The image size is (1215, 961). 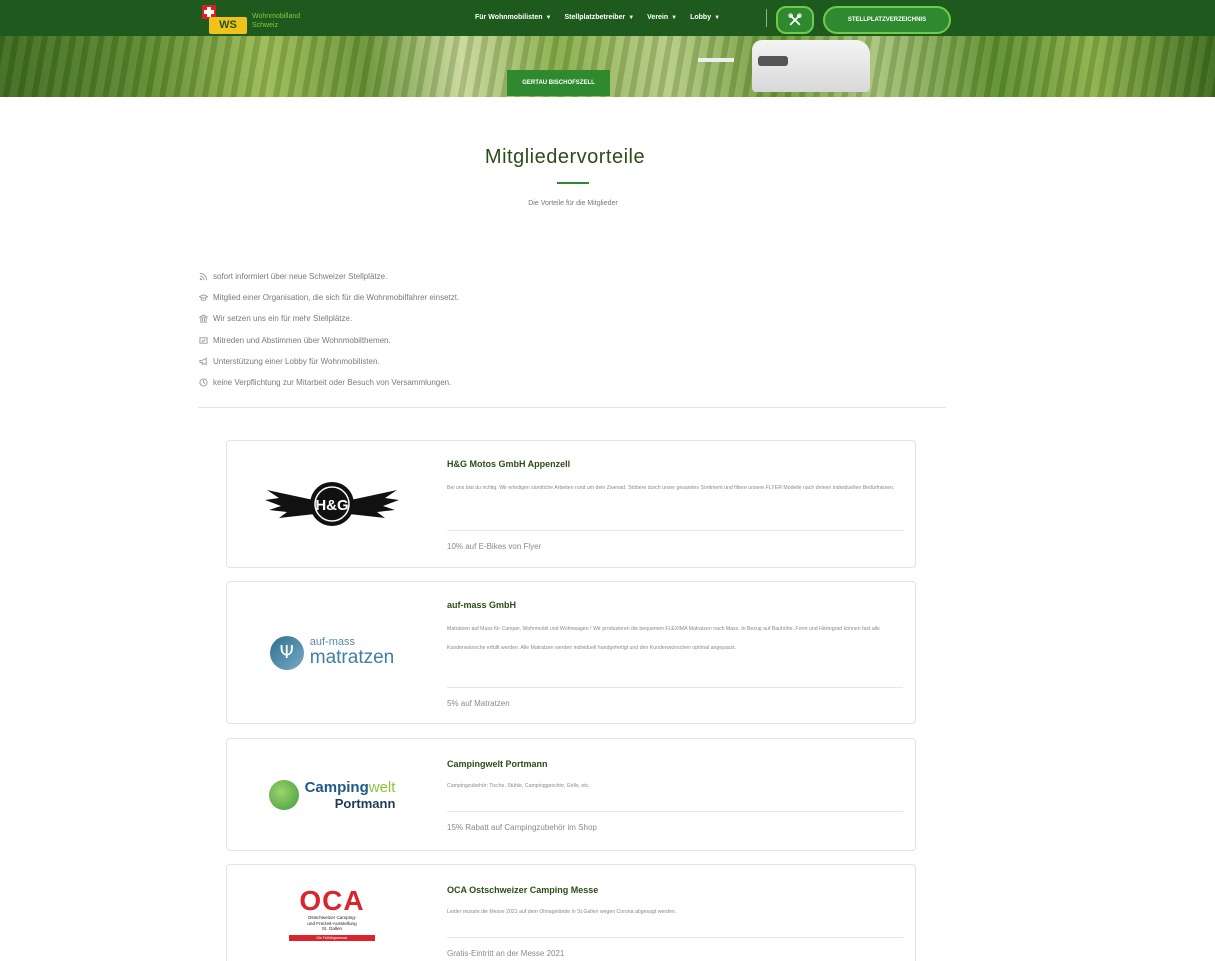 What do you see at coordinates (332, 652) in the screenshot?
I see `auf-mass-logo: auf-mass matratzen` at bounding box center [332, 652].